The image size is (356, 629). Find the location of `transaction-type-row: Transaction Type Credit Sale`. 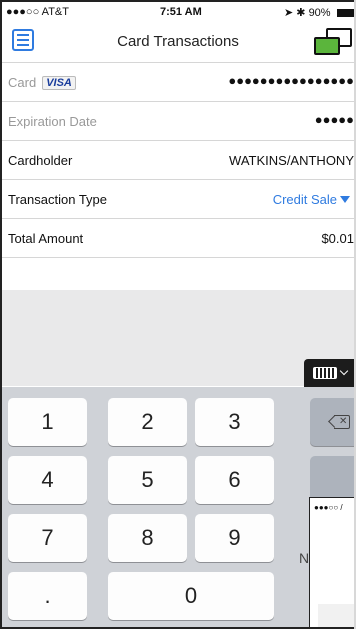

transaction-type-row: Transaction Type Credit Sale is located at coordinates (178, 199).